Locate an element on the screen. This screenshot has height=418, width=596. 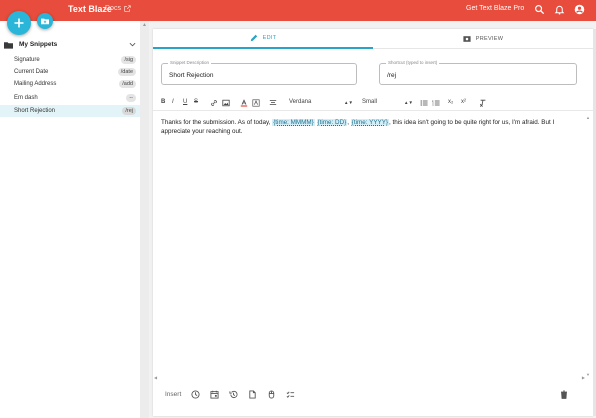
preview-icon is located at coordinates (467, 39).